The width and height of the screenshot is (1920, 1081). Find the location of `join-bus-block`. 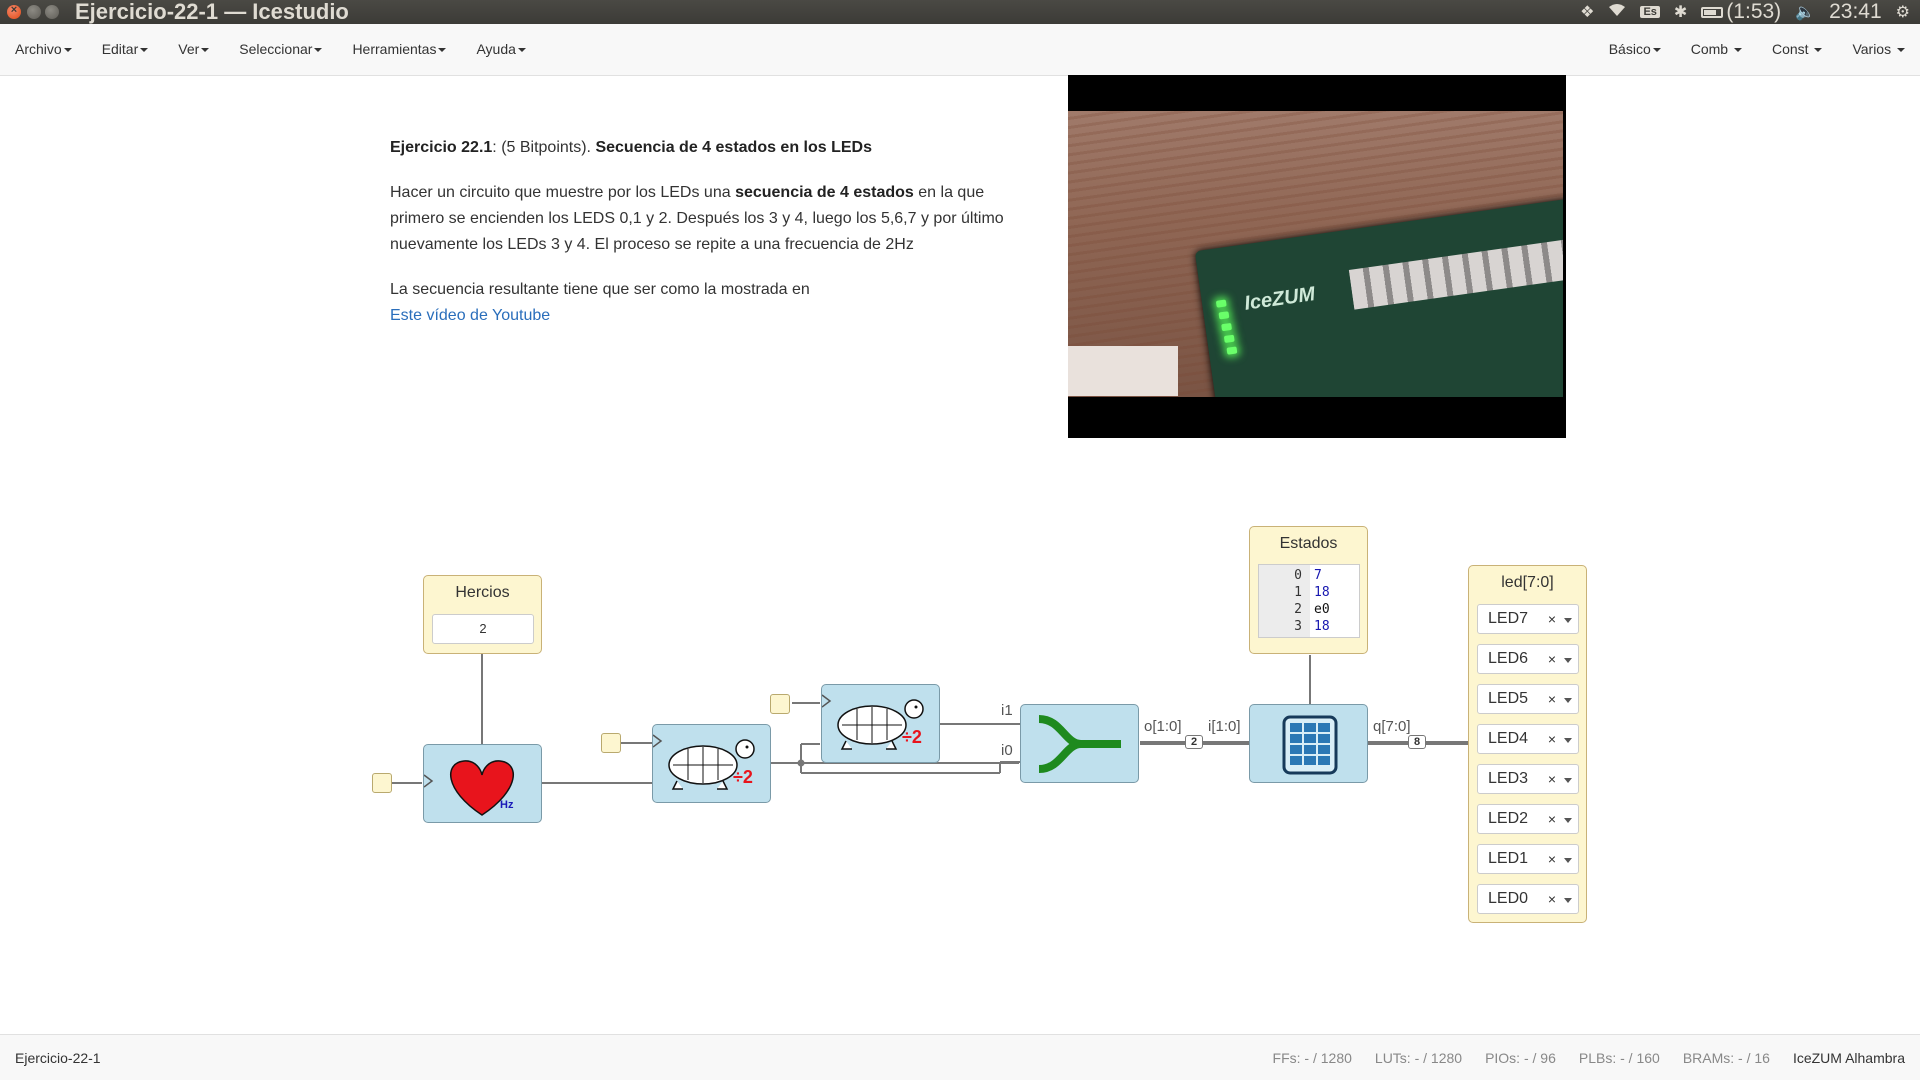

join-bus-block is located at coordinates (1079, 743).